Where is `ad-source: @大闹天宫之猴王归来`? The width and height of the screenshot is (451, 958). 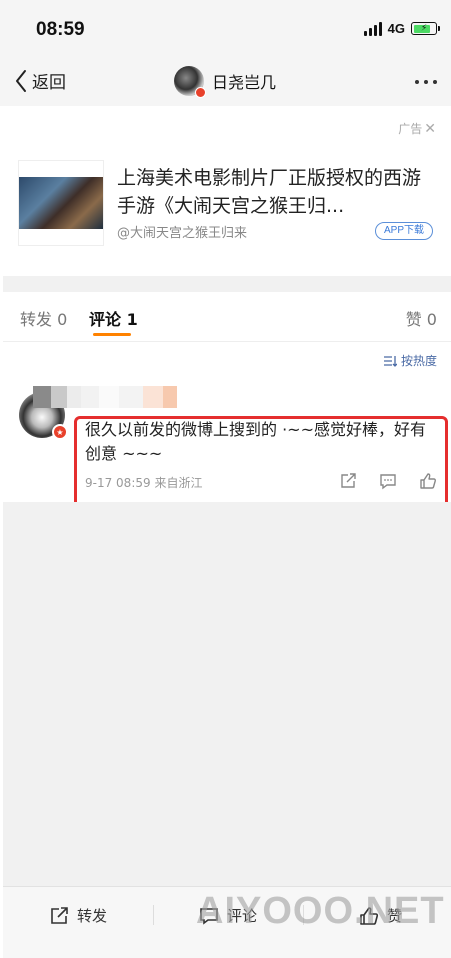 ad-source: @大闹天宫之猴王归来 is located at coordinates (182, 231).